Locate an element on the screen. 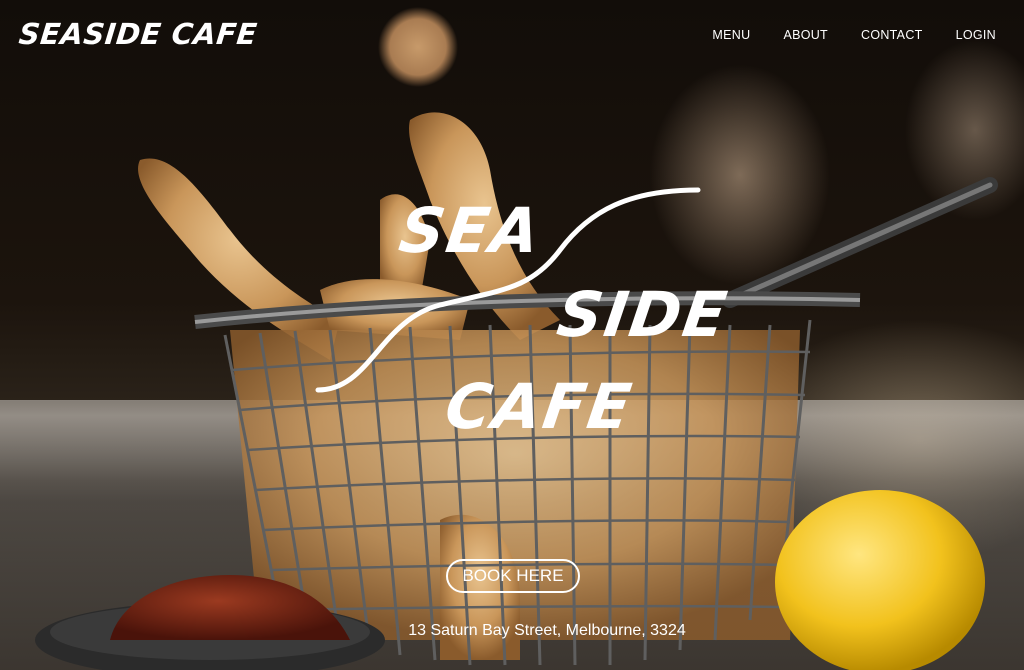 Image resolution: width=1024 pixels, height=670 pixels. logo-line-cafe: CAFE is located at coordinates (539, 406).